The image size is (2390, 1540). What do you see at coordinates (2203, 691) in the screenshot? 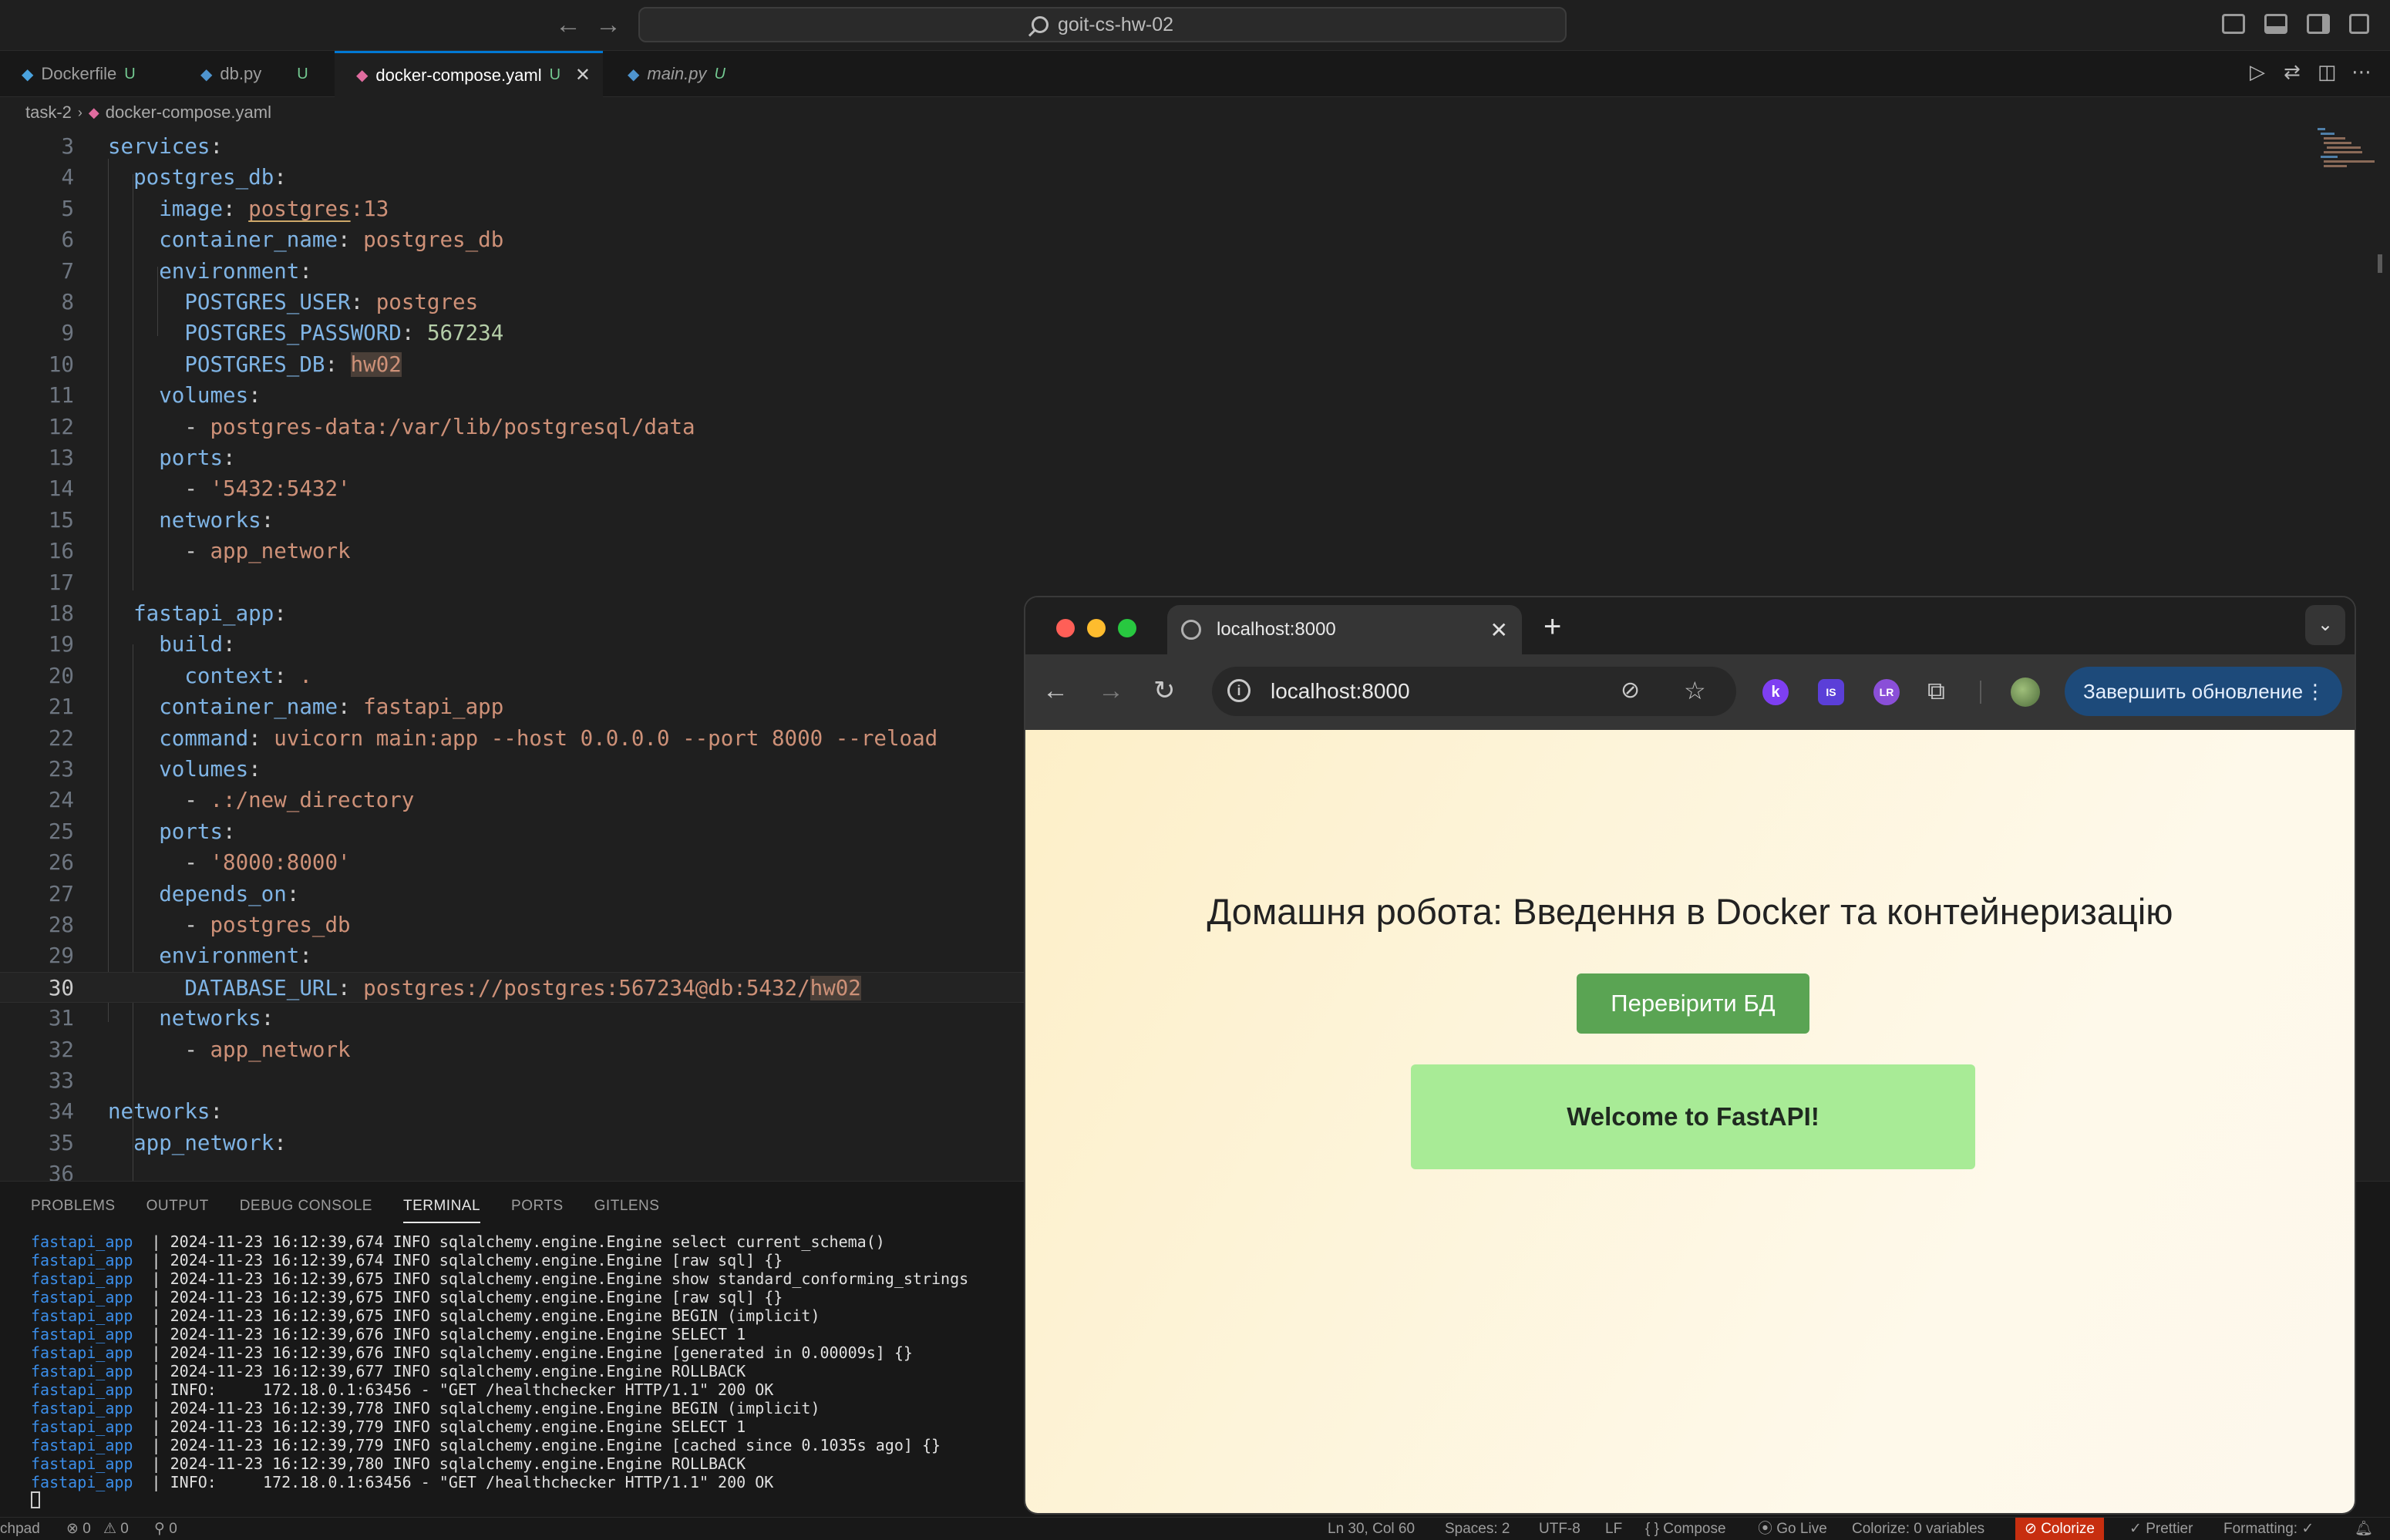
I see `finish-update-button: Завершить обновление ⋮` at bounding box center [2203, 691].